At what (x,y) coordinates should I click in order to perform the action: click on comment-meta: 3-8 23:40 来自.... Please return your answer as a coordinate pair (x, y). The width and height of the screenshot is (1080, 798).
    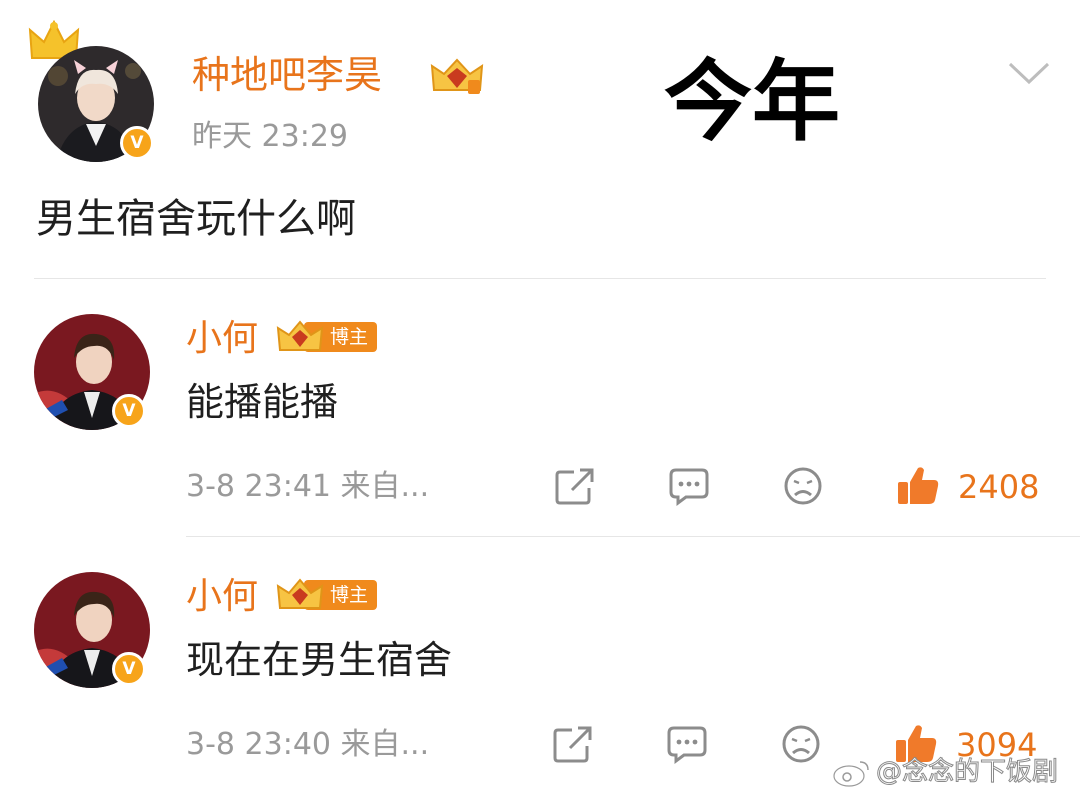
    Looking at the image, I should click on (308, 744).